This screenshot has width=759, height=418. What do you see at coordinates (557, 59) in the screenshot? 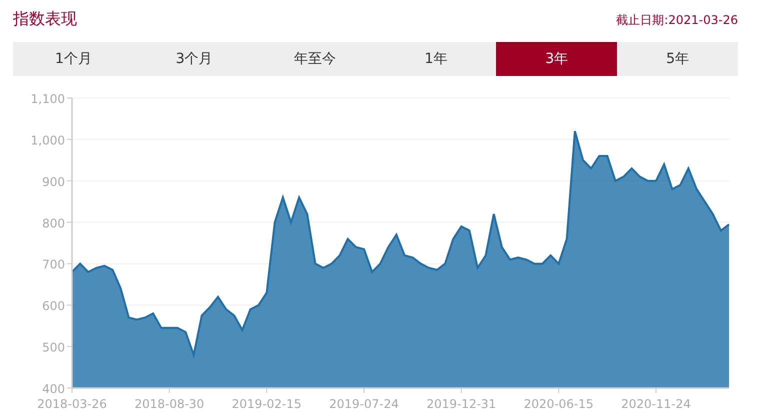
I see `period-tab: 3年` at bounding box center [557, 59].